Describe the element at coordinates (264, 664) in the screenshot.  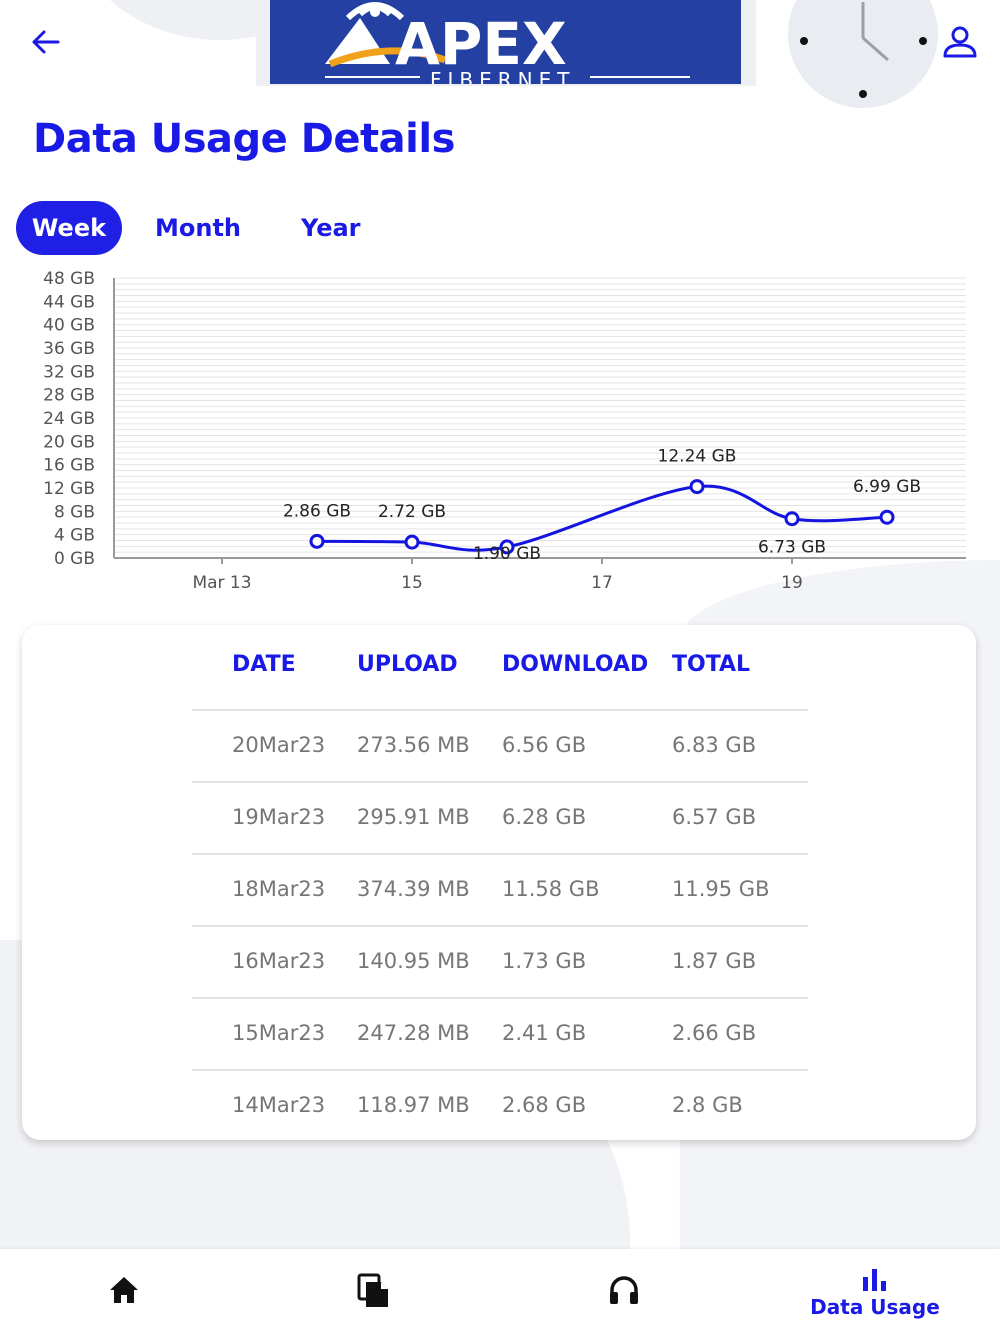
I see `header-date: DATE` at that location.